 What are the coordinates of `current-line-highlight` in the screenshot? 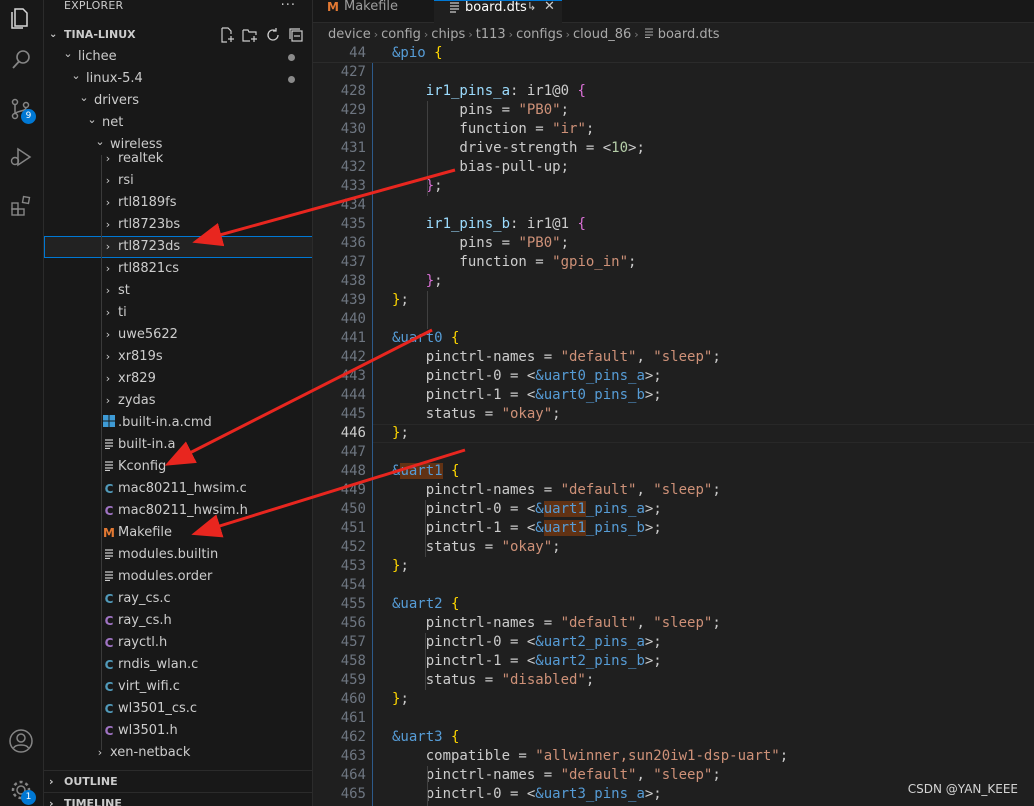 It's located at (703, 433).